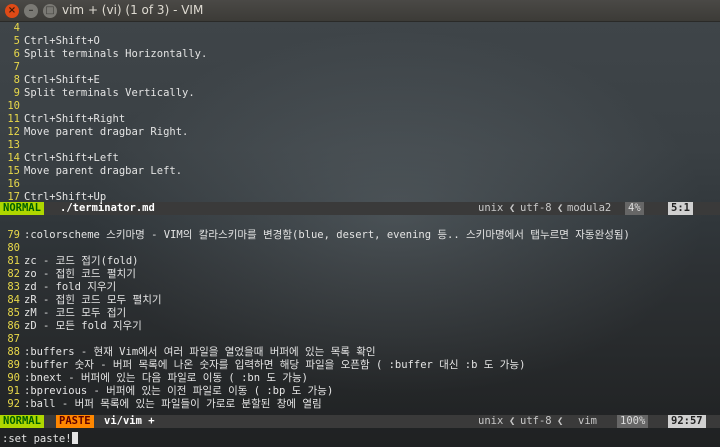 Image resolution: width=720 pixels, height=447 pixels. I want to click on line-number: 10, so click(13, 106).